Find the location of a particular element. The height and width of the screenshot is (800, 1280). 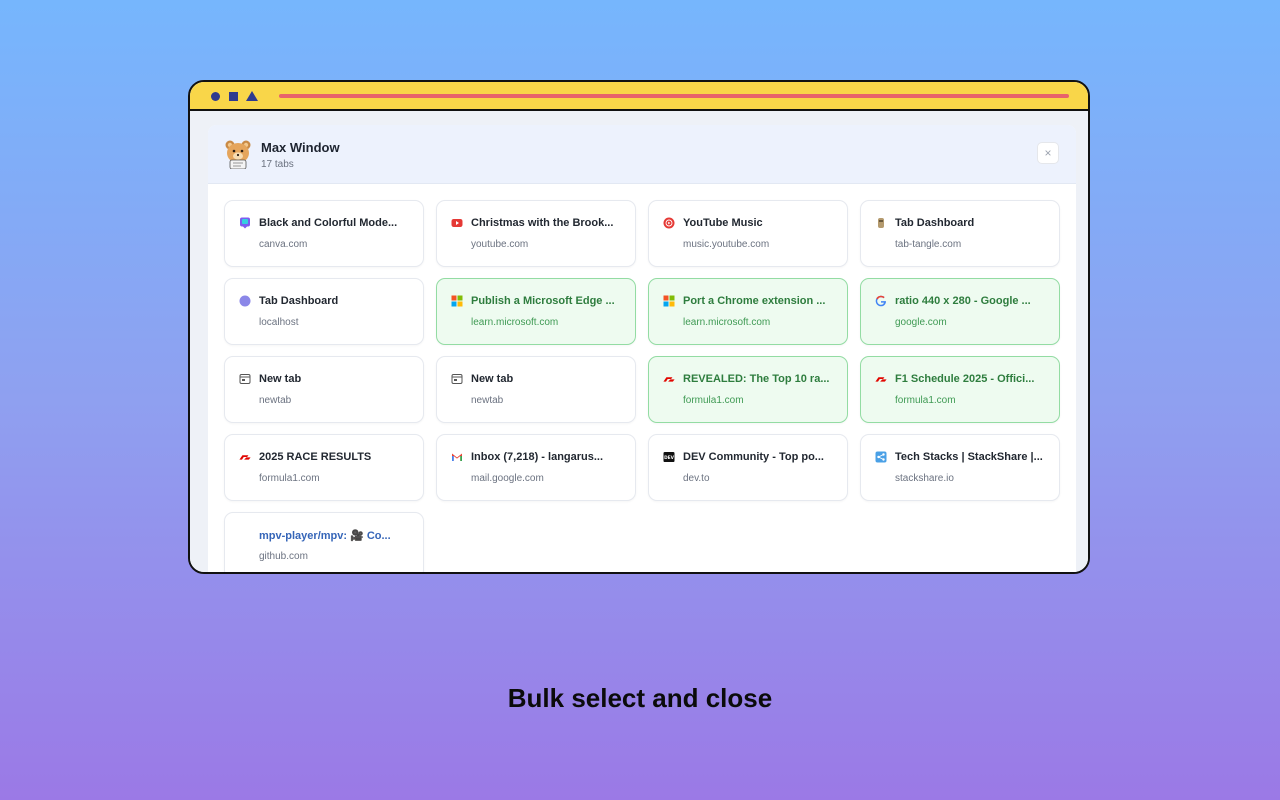

youtube-music-icon is located at coordinates (669, 223).